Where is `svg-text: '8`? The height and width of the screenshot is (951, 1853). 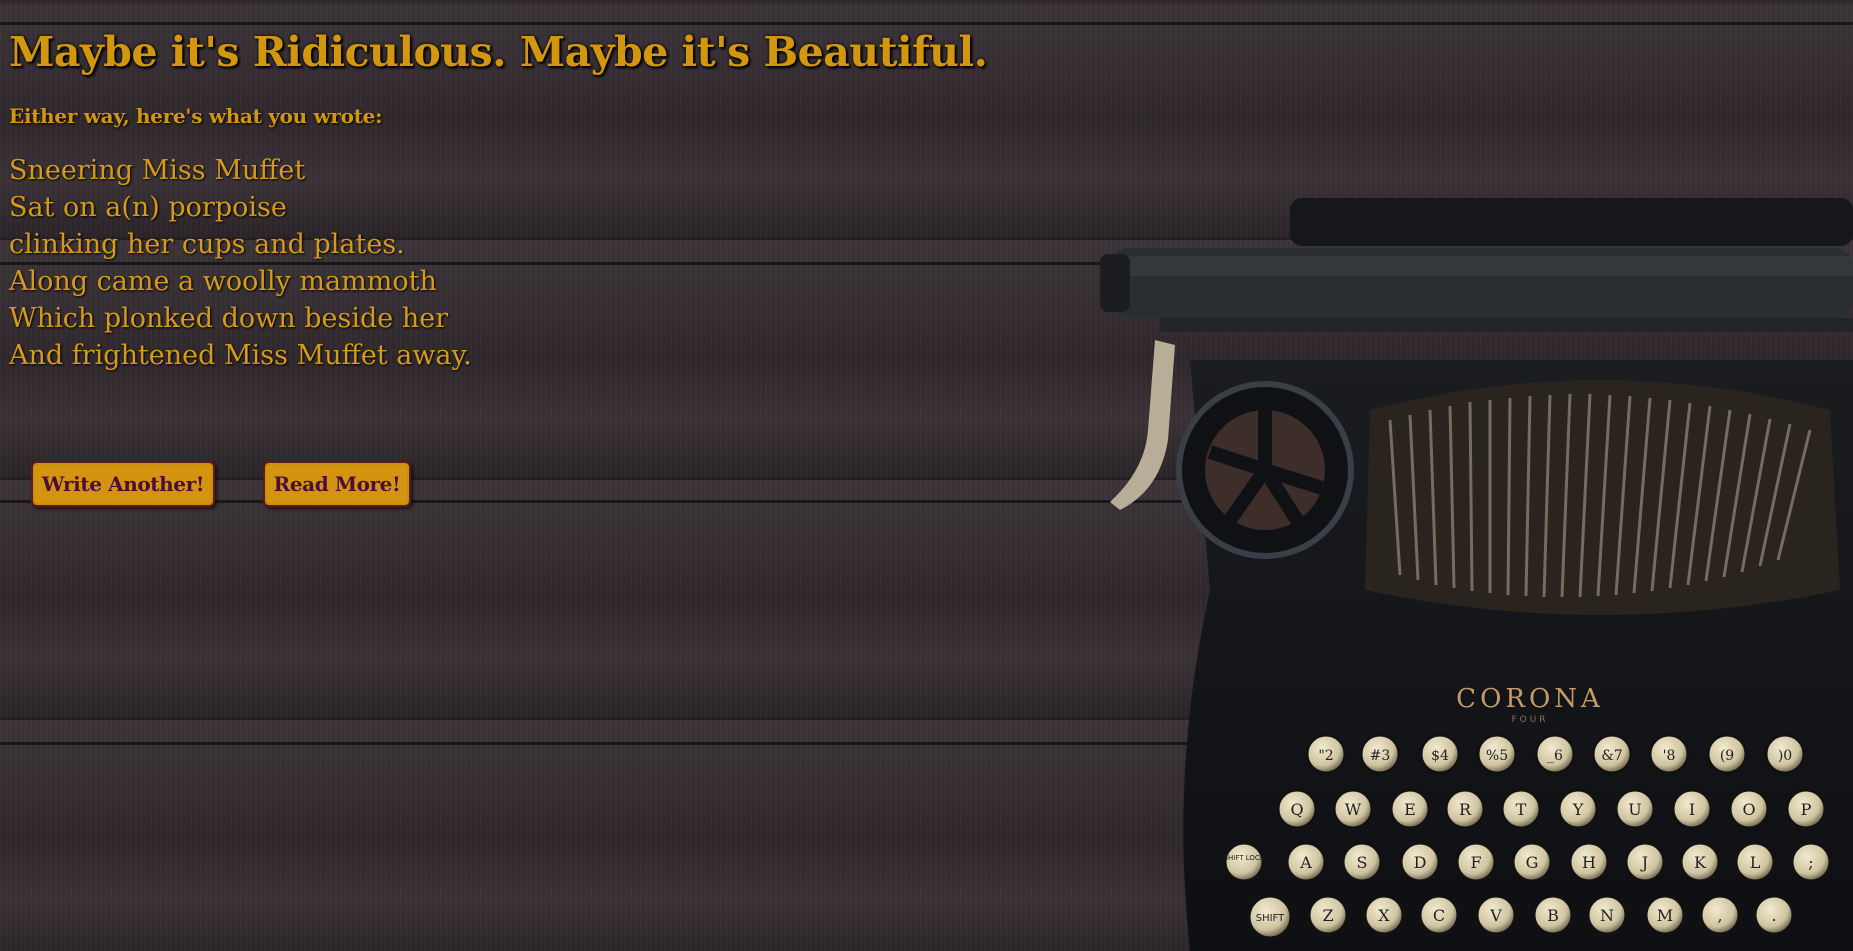 svg-text: '8 is located at coordinates (1669, 756).